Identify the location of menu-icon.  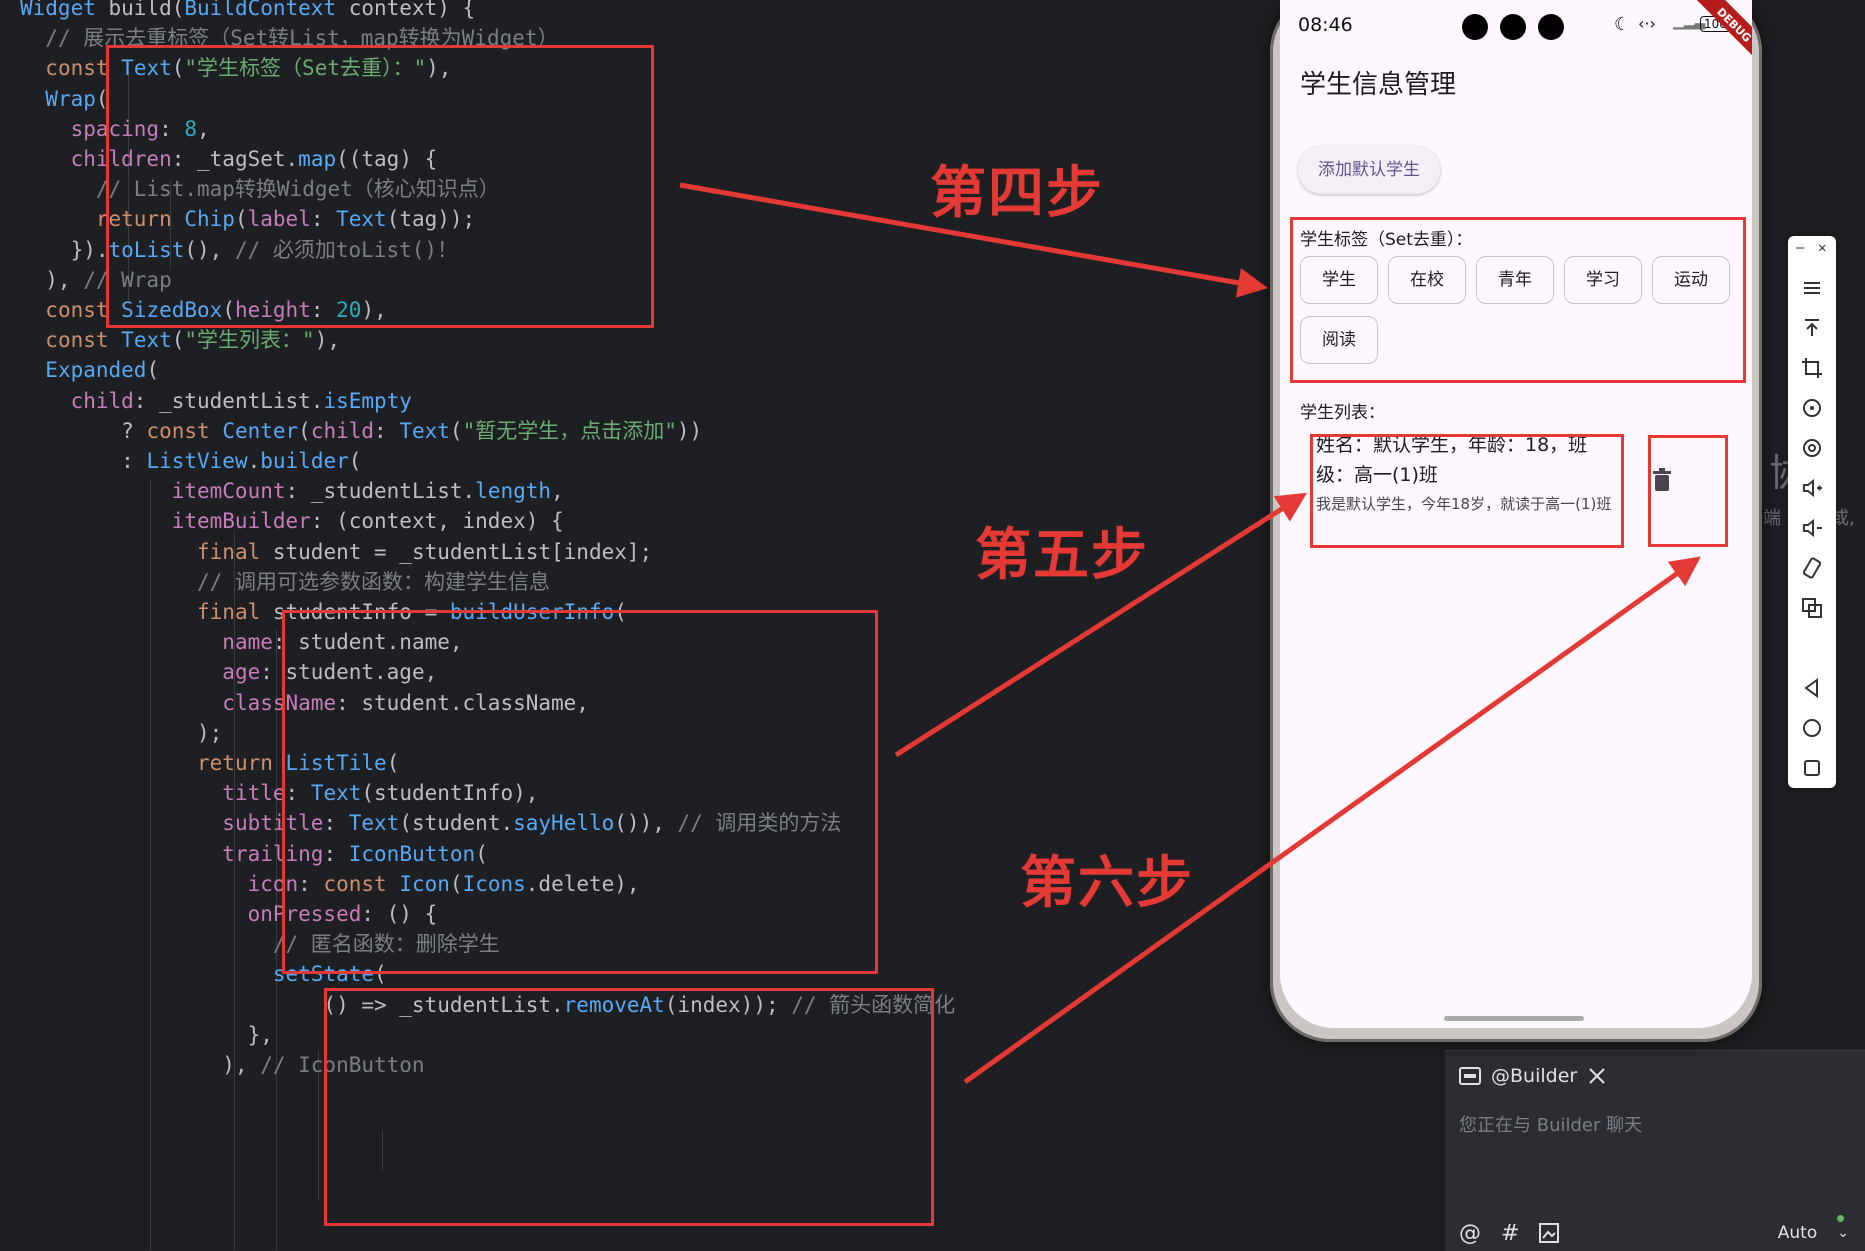
(1812, 288).